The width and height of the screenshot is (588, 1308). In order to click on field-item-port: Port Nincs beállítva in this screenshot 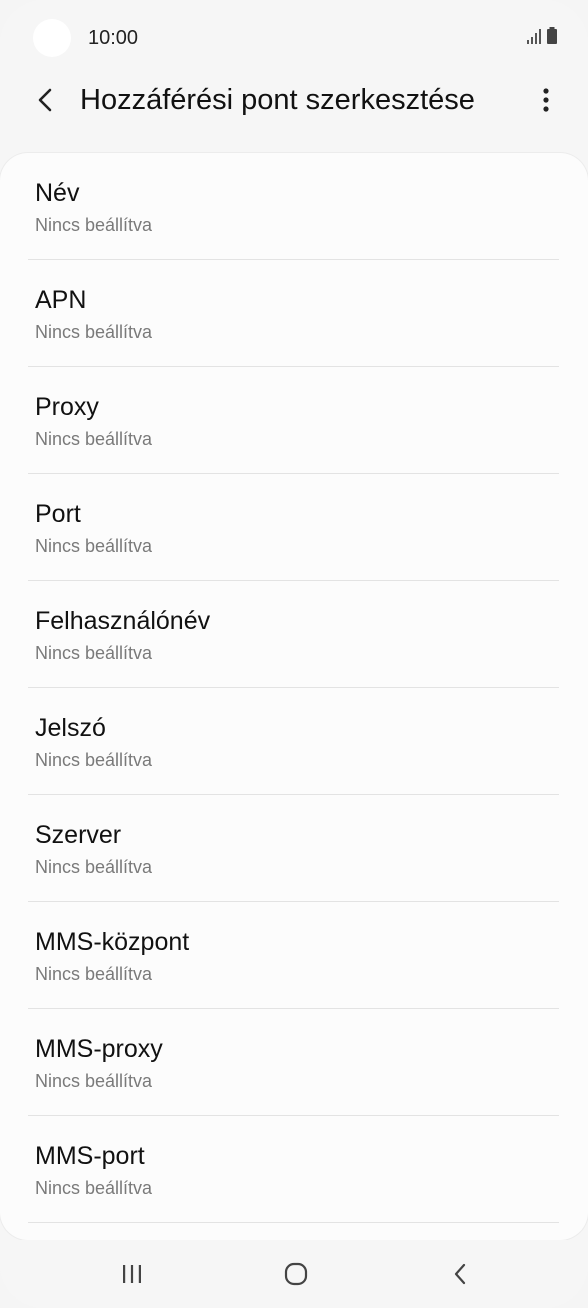, I will do `click(294, 527)`.